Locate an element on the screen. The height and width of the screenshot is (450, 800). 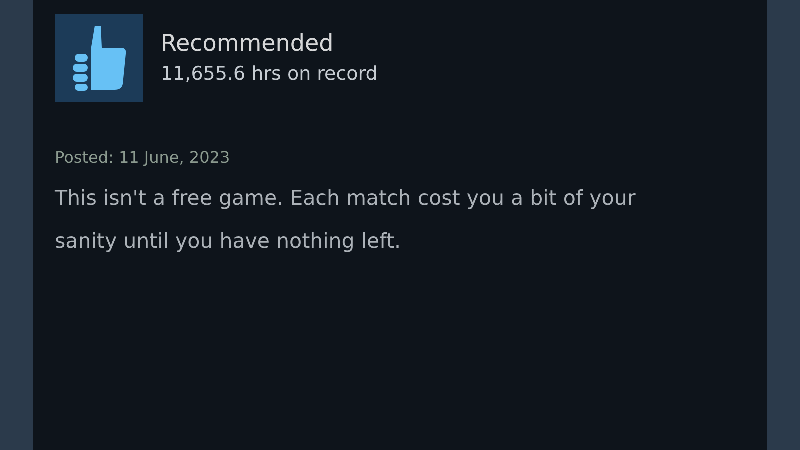
thumbs-up-icon is located at coordinates (99, 58).